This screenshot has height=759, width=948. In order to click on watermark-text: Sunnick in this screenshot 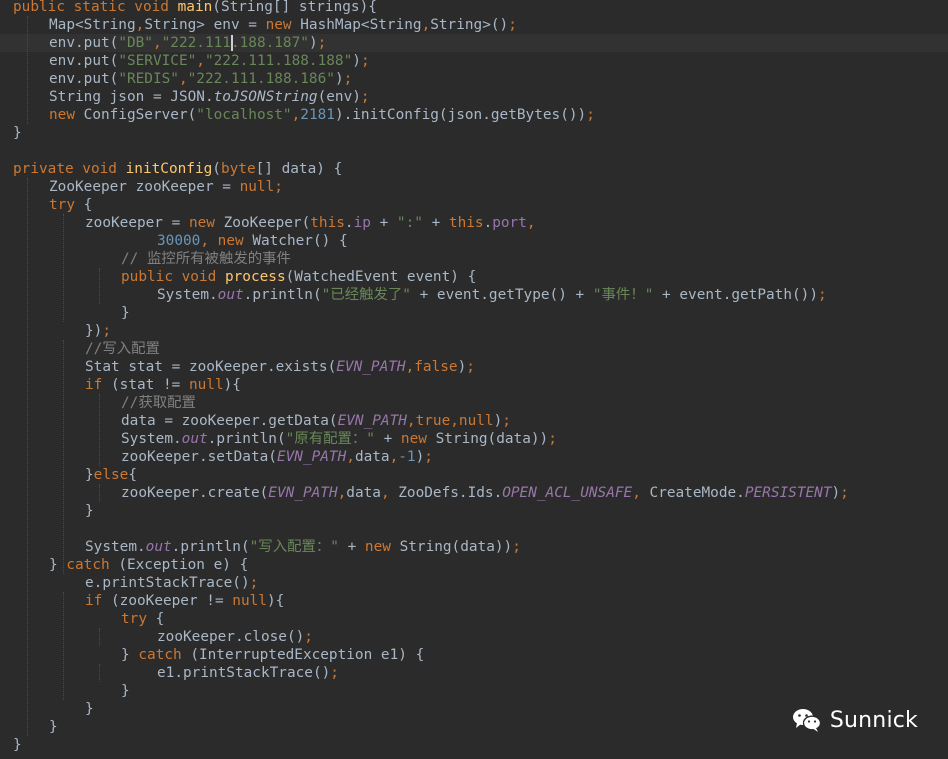, I will do `click(873, 720)`.